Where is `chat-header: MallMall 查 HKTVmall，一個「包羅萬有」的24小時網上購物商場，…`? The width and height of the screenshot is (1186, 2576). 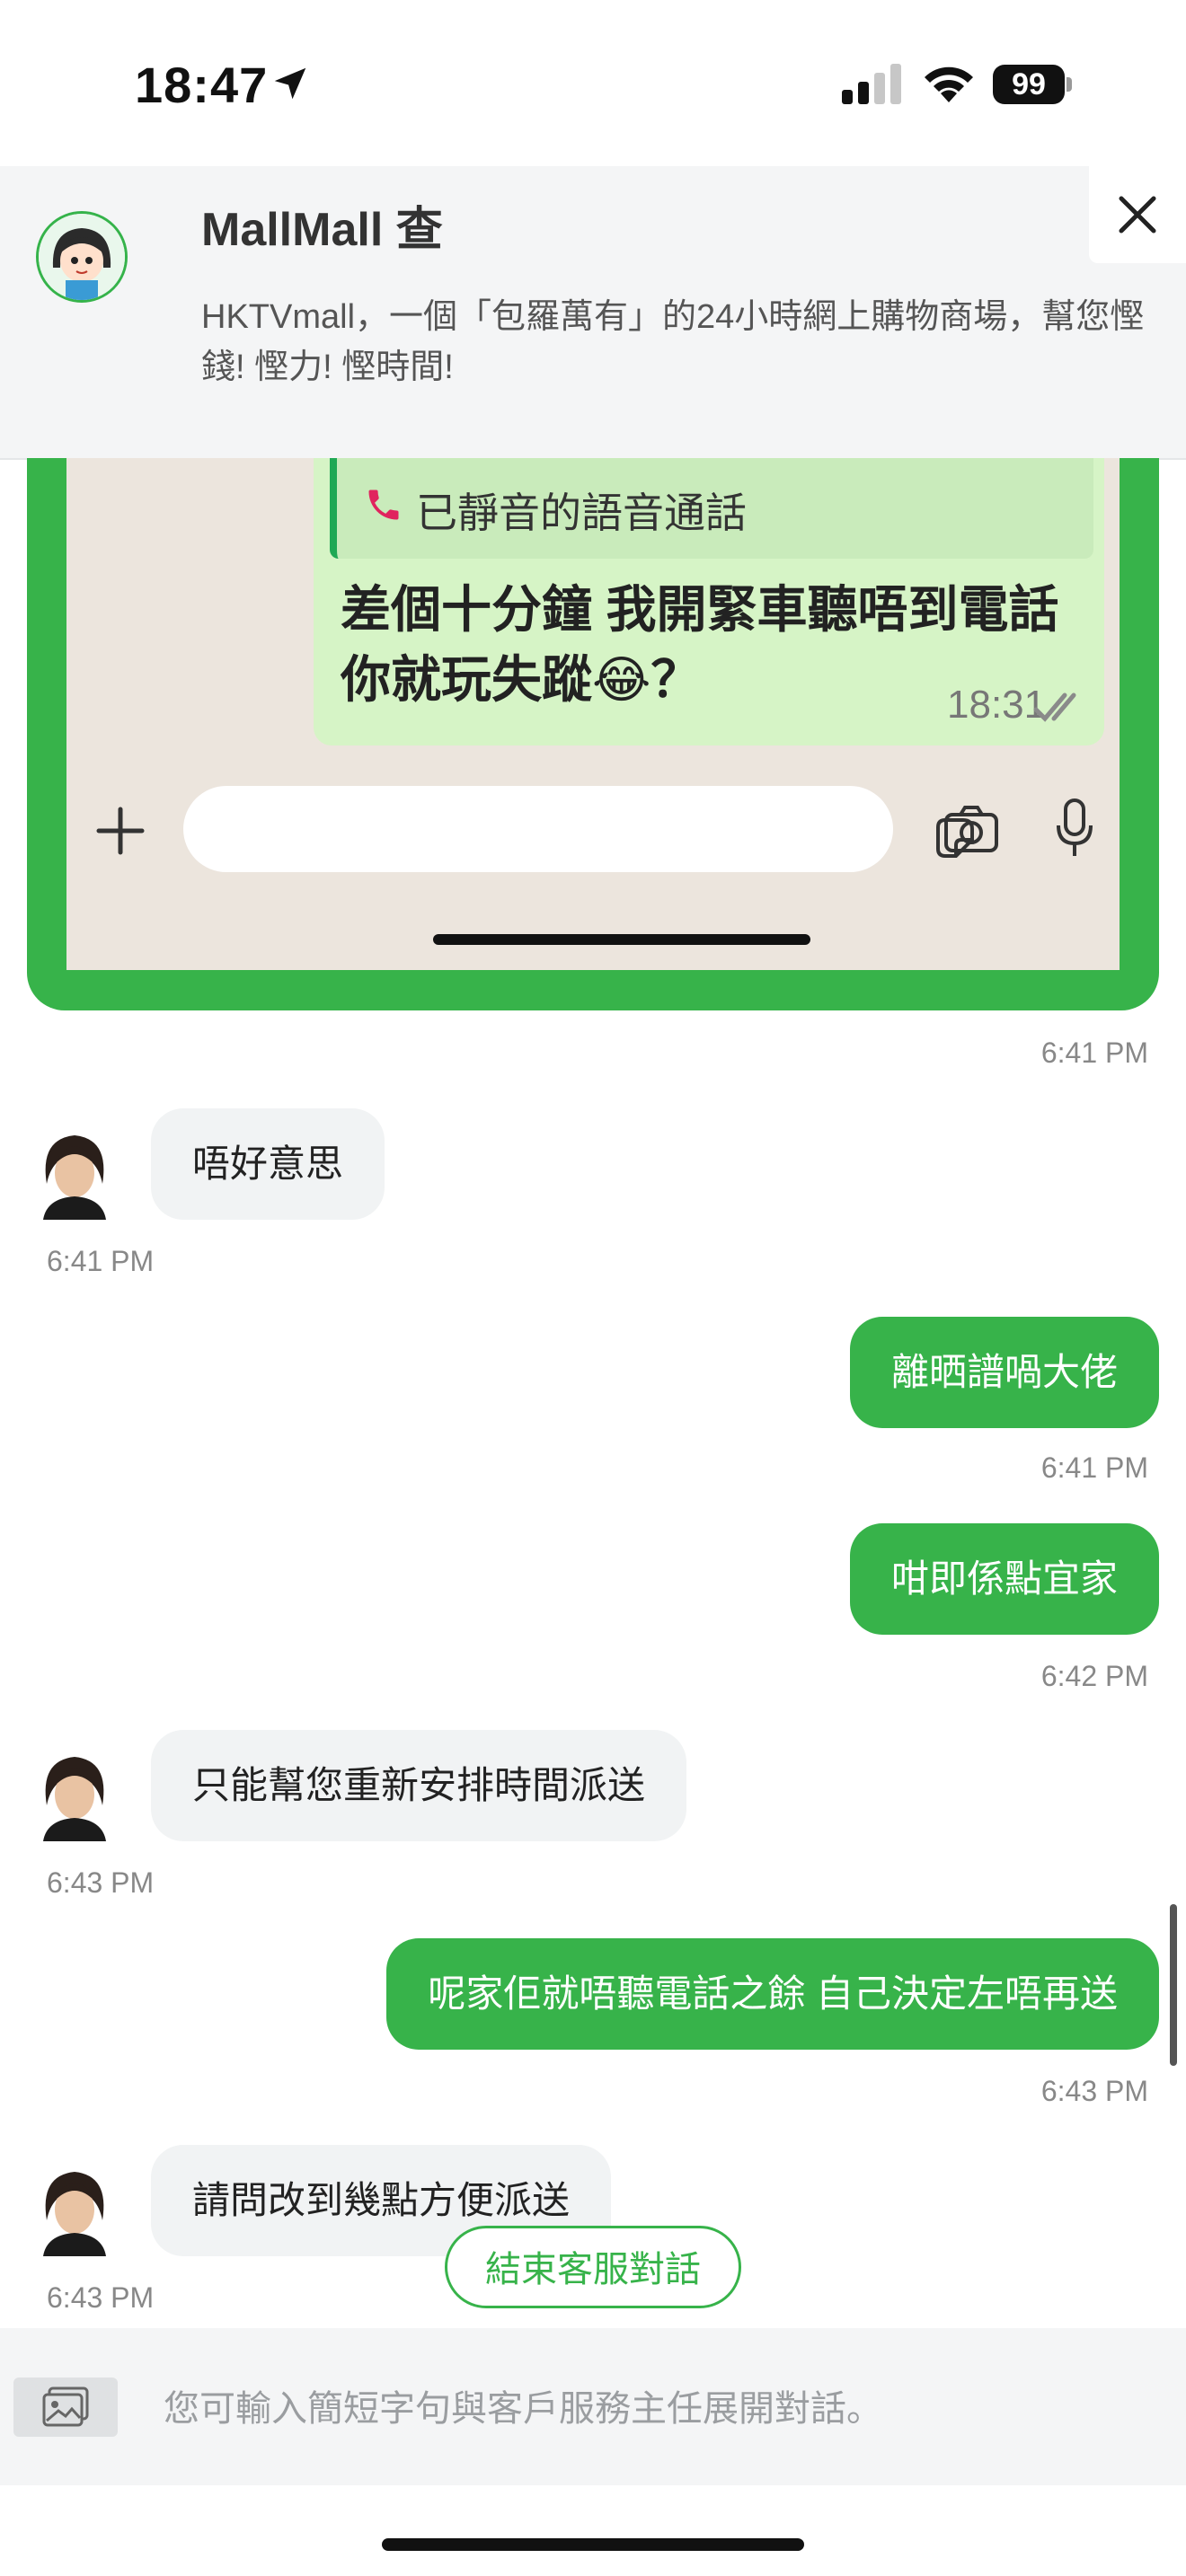 chat-header: MallMall 查 HKTVmall，一個「包羅萬有」的24小時網上購物商場，… is located at coordinates (593, 313).